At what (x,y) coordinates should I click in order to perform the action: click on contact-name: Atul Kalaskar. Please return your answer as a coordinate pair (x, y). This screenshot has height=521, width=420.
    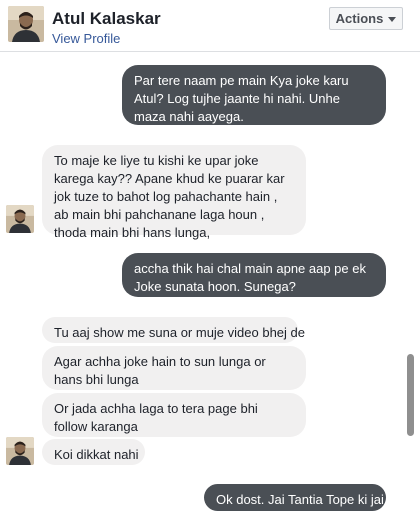
    Looking at the image, I should click on (106, 19).